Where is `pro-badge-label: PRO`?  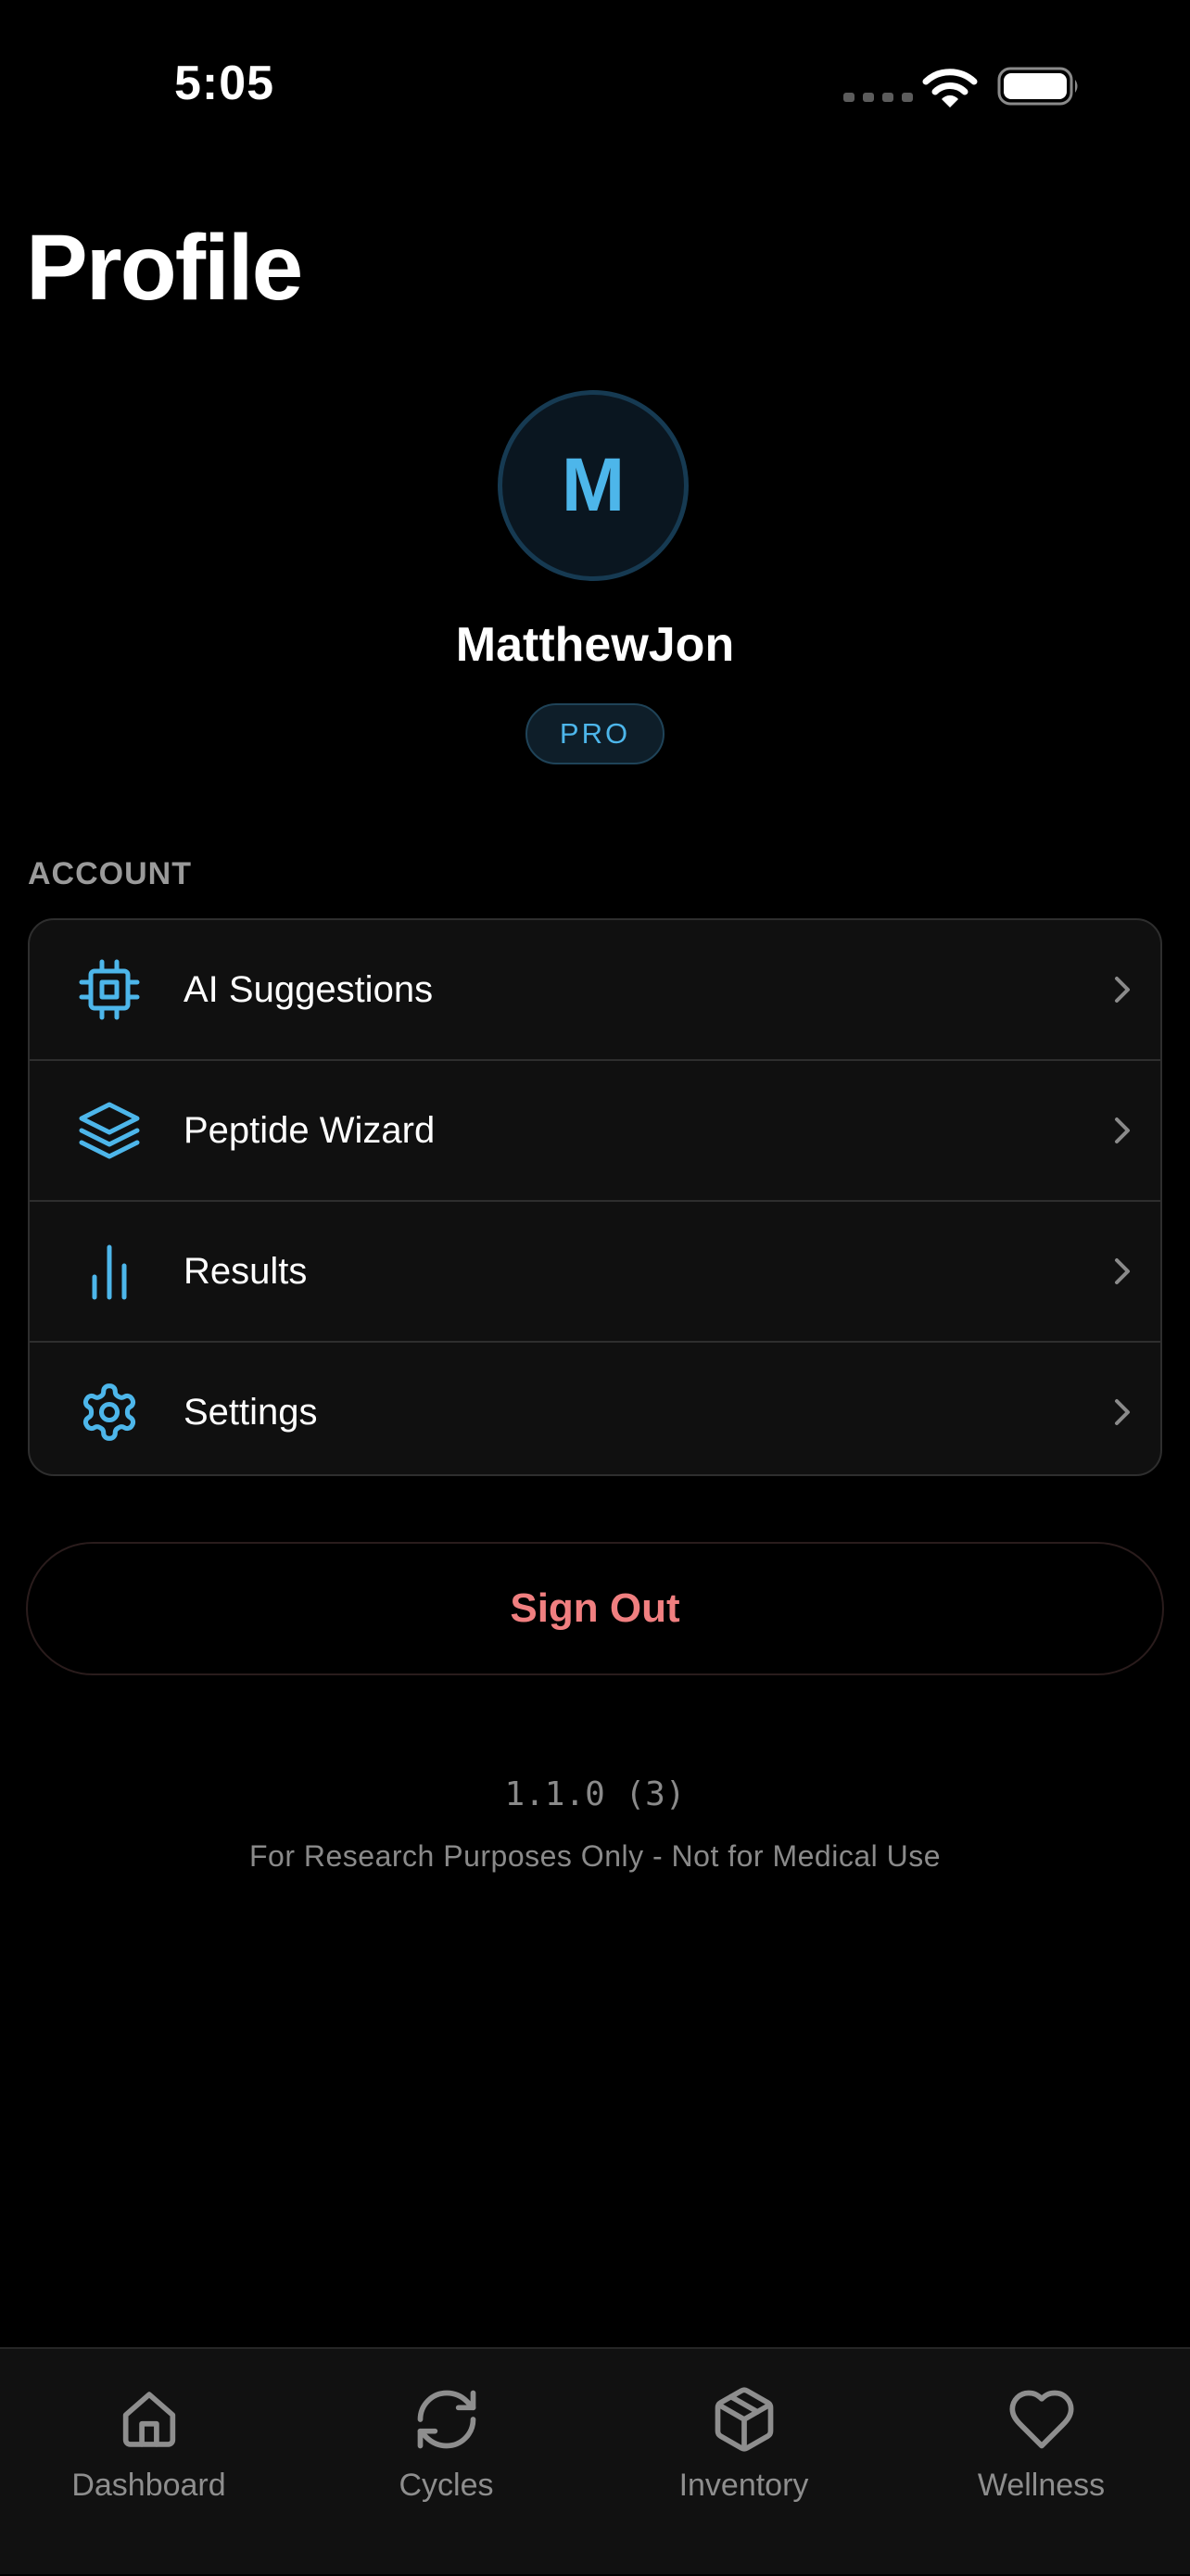
pro-badge-label: PRO is located at coordinates (595, 733).